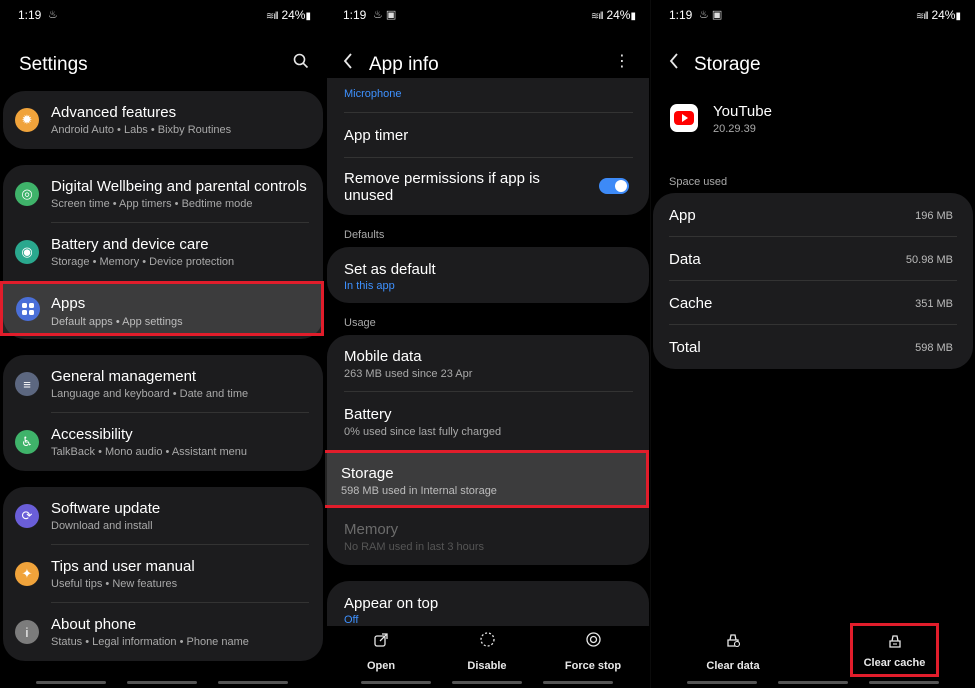  I want to click on button-label: Disable, so click(487, 666).